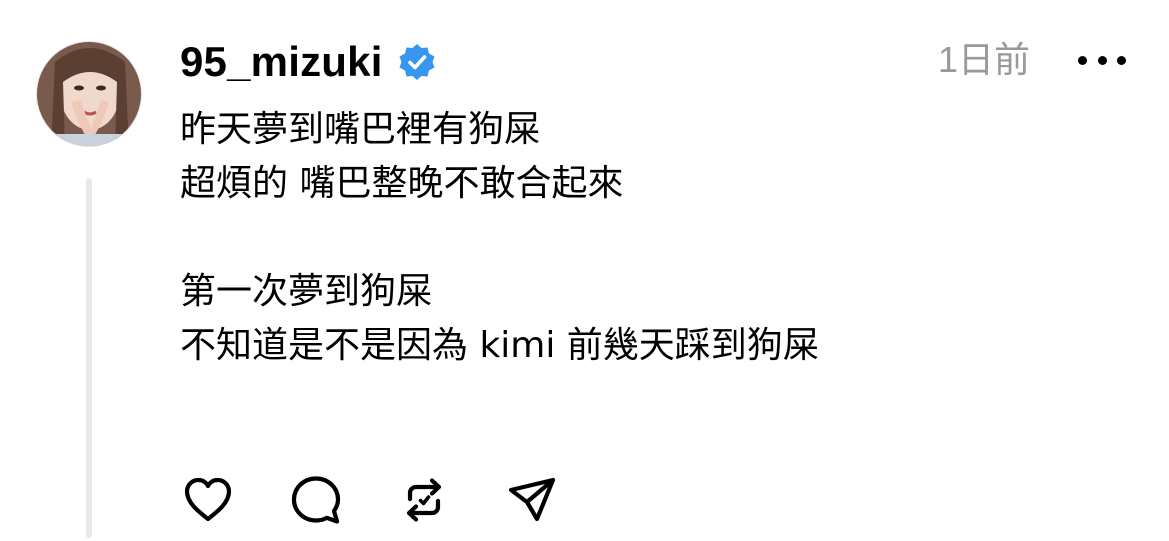  I want to click on username: 95_mizuki, so click(281, 62).